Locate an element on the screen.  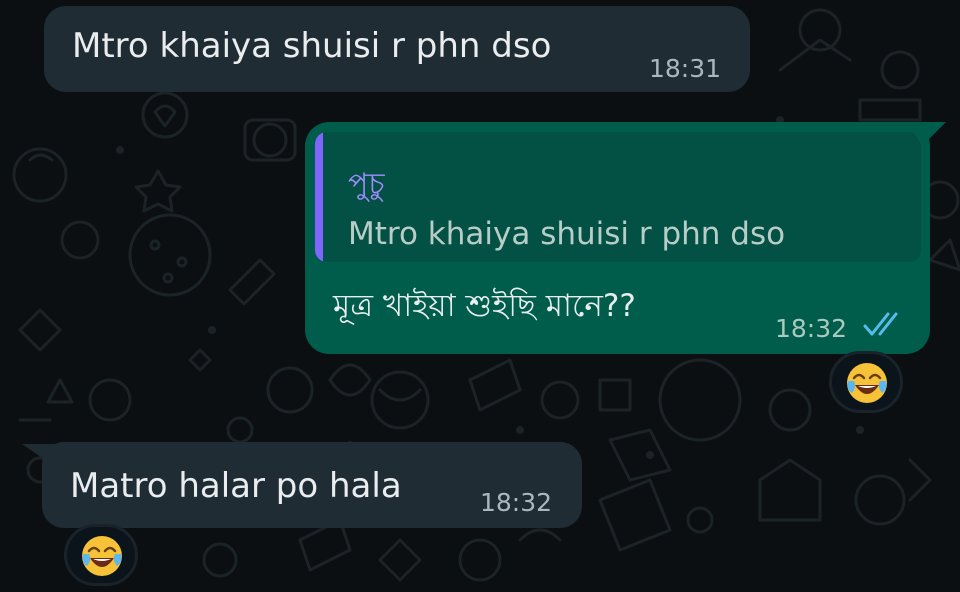
message-text: মূত্র খাইয়া শুইছি মানে?? is located at coordinates (484, 306).